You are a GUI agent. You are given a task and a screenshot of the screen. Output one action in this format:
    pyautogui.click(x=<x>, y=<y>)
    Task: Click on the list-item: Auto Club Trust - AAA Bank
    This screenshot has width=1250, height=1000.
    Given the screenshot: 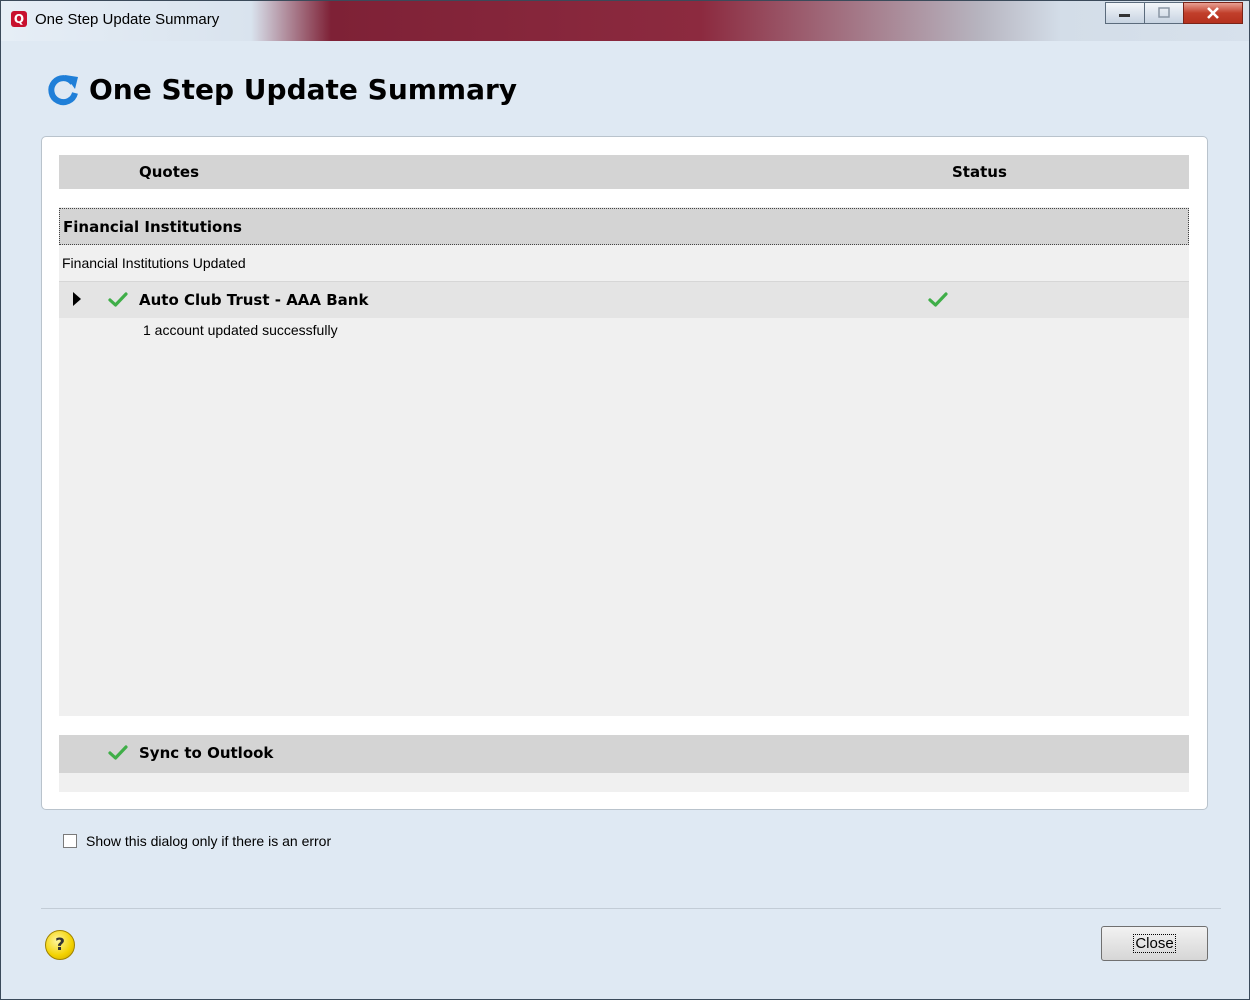 What is the action you would take?
    pyautogui.click(x=624, y=300)
    